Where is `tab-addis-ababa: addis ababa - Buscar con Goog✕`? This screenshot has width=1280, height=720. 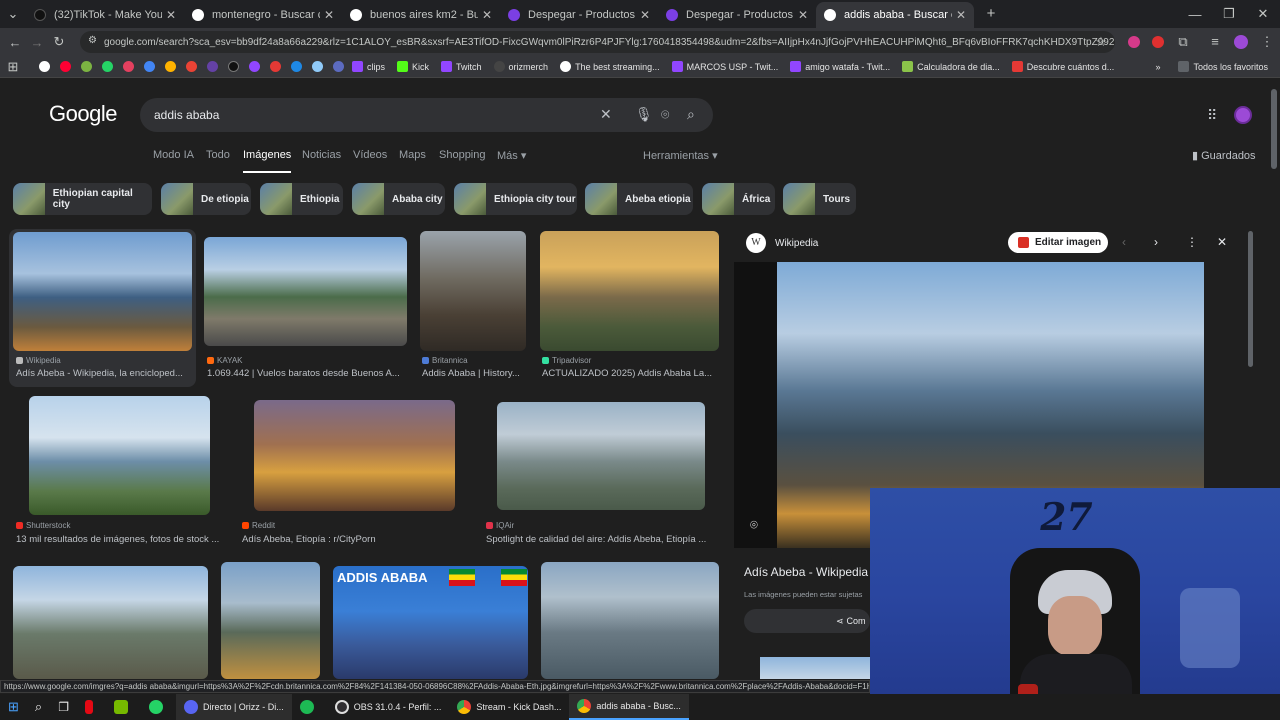
tab-addis-ababa: addis ababa - Buscar con Goog✕ is located at coordinates (895, 15).